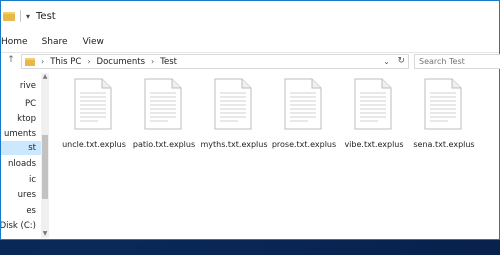  Describe the element at coordinates (250, 16) in the screenshot. I see `title-bar: ▾ Test` at that location.